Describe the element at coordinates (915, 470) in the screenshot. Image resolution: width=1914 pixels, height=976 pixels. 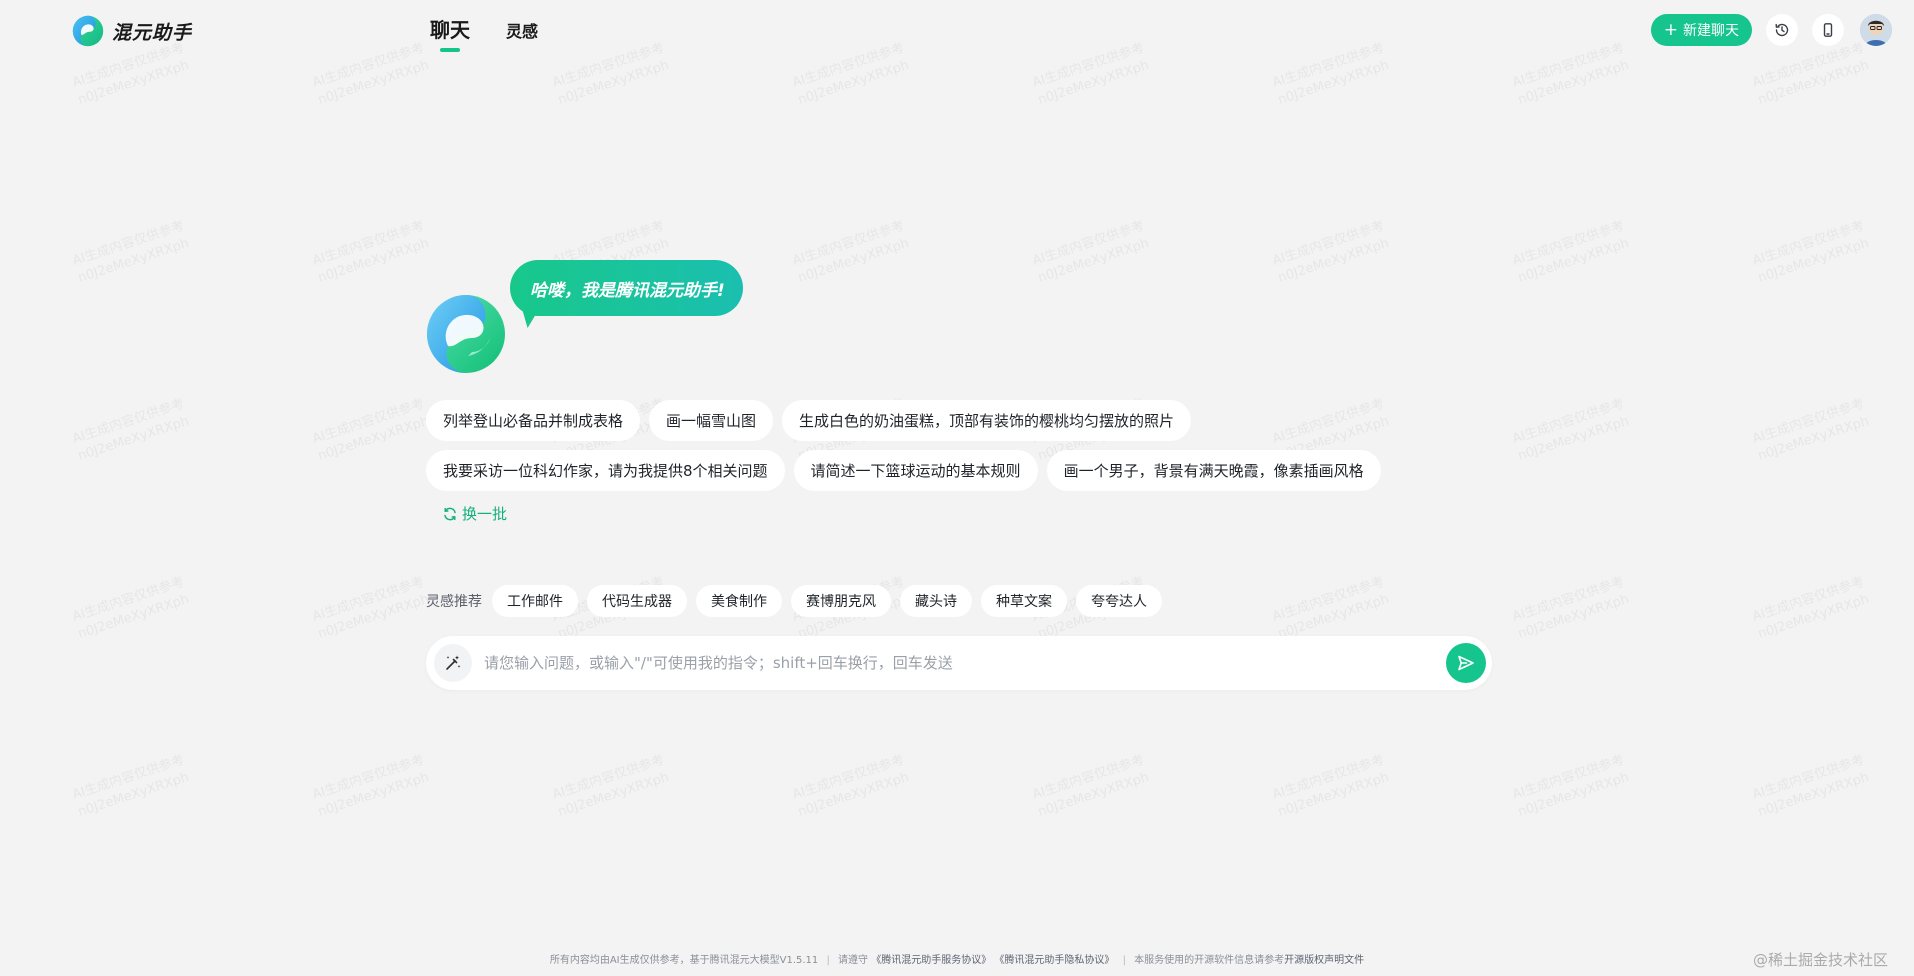
I see `suggestion-chip: 请简述一下篮球运动的基本规则` at that location.